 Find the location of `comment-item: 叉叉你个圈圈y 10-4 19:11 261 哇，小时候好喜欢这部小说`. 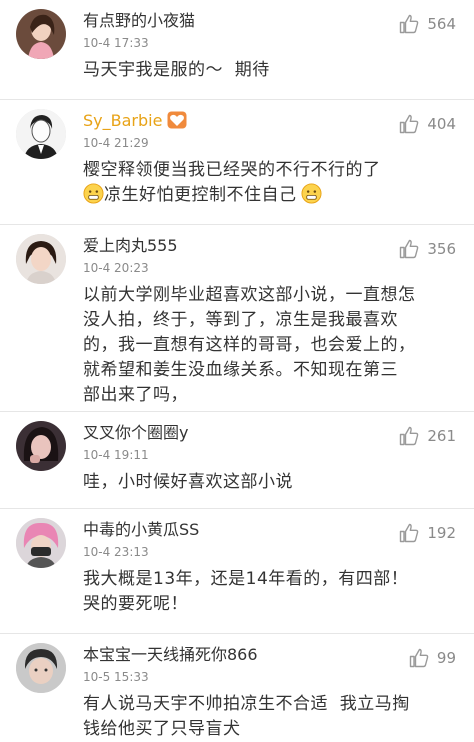

comment-item: 叉叉你个圈圈y 10-4 19:11 261 哇，小时候好喜欢这部小说 is located at coordinates (237, 460).